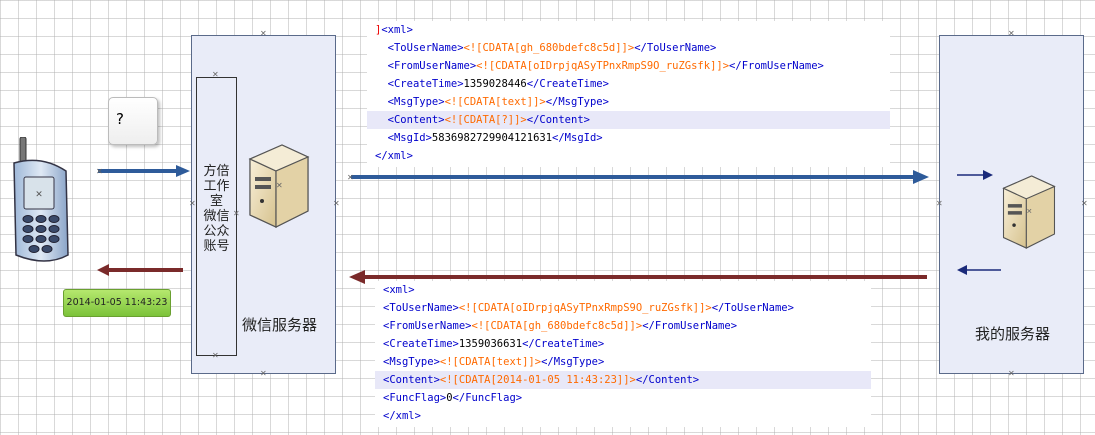  What do you see at coordinates (216, 186) in the screenshot?
I see `official-account-line: 工作` at bounding box center [216, 186].